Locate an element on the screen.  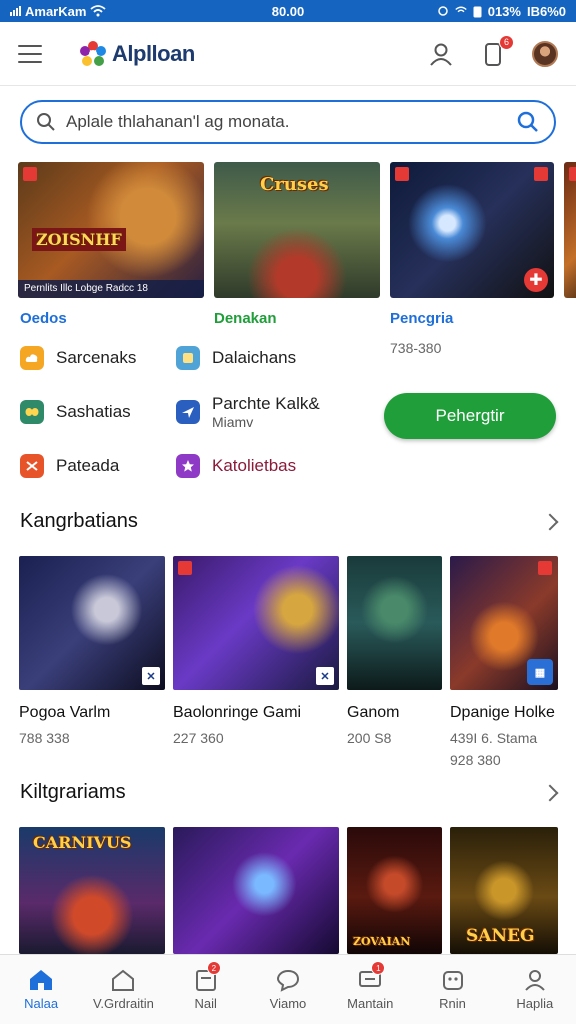
add-icon: ✚ is located at coordinates (536, 280).